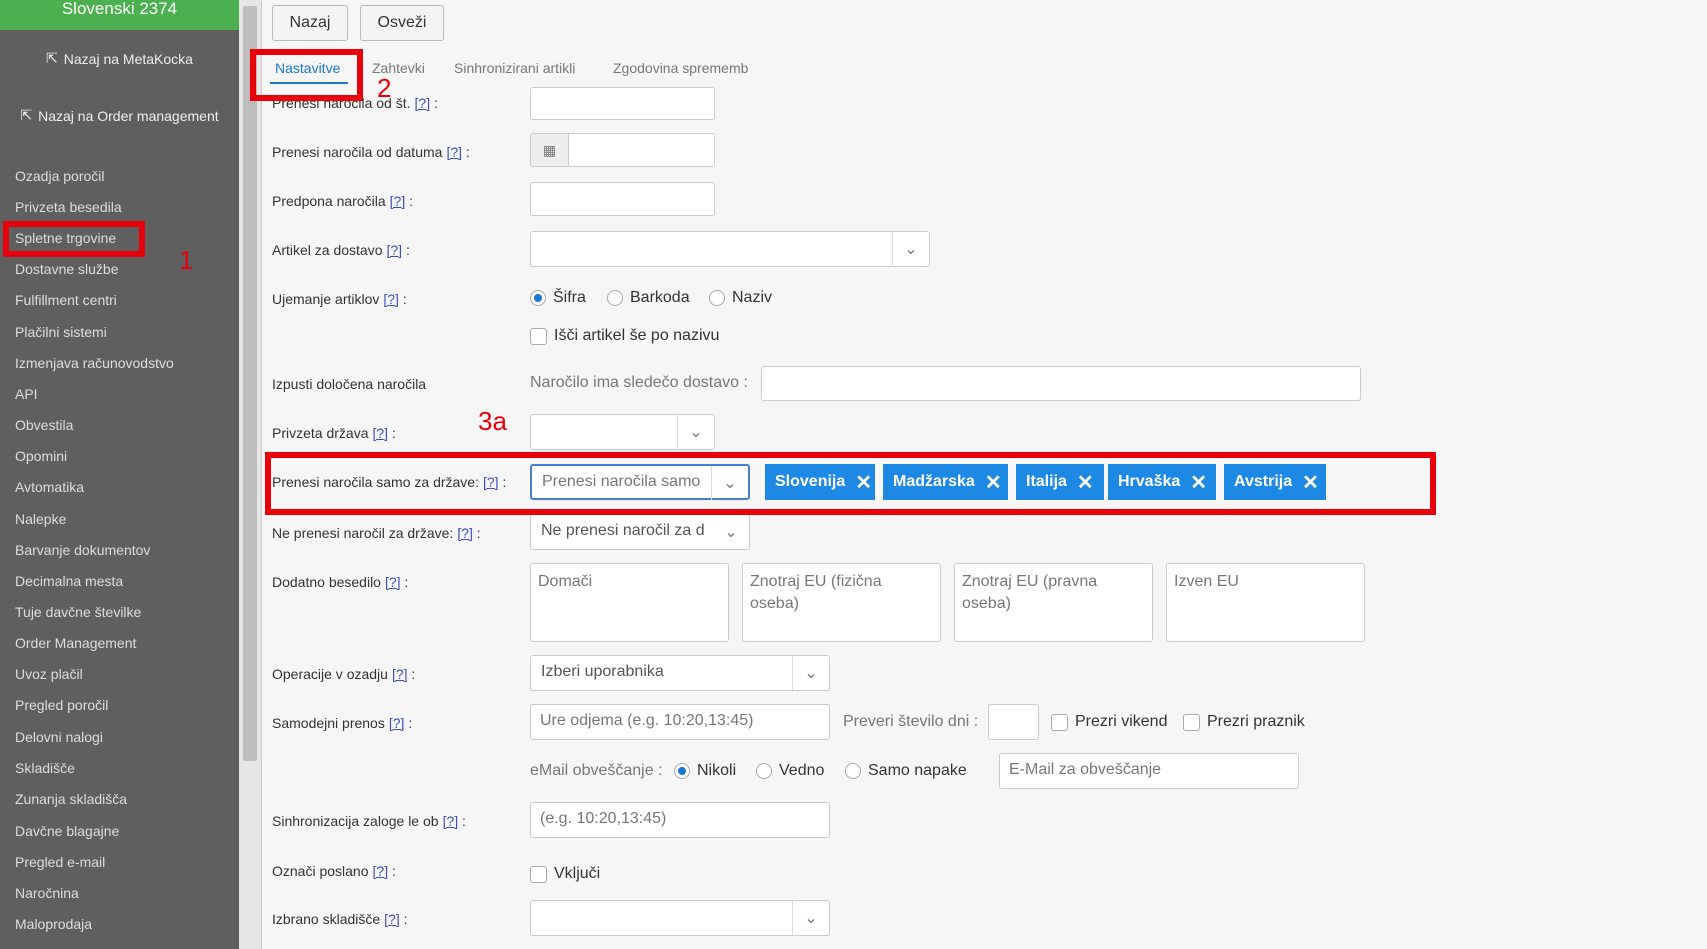 The image size is (1707, 949). I want to click on radio-naziv-label: Naziv, so click(752, 297).